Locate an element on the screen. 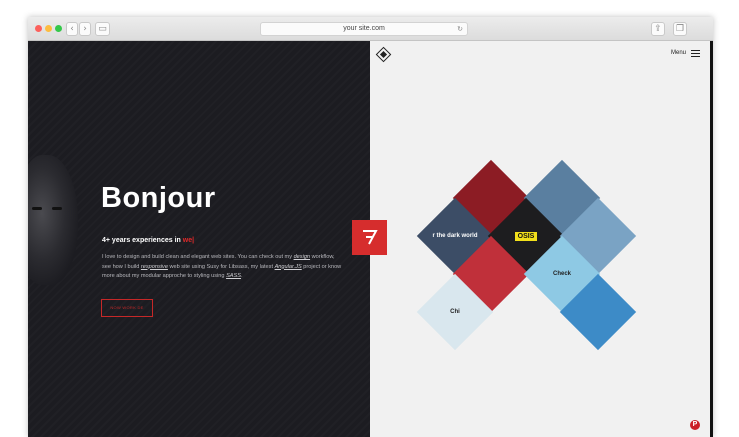  url-text: your site.com is located at coordinates (364, 28).